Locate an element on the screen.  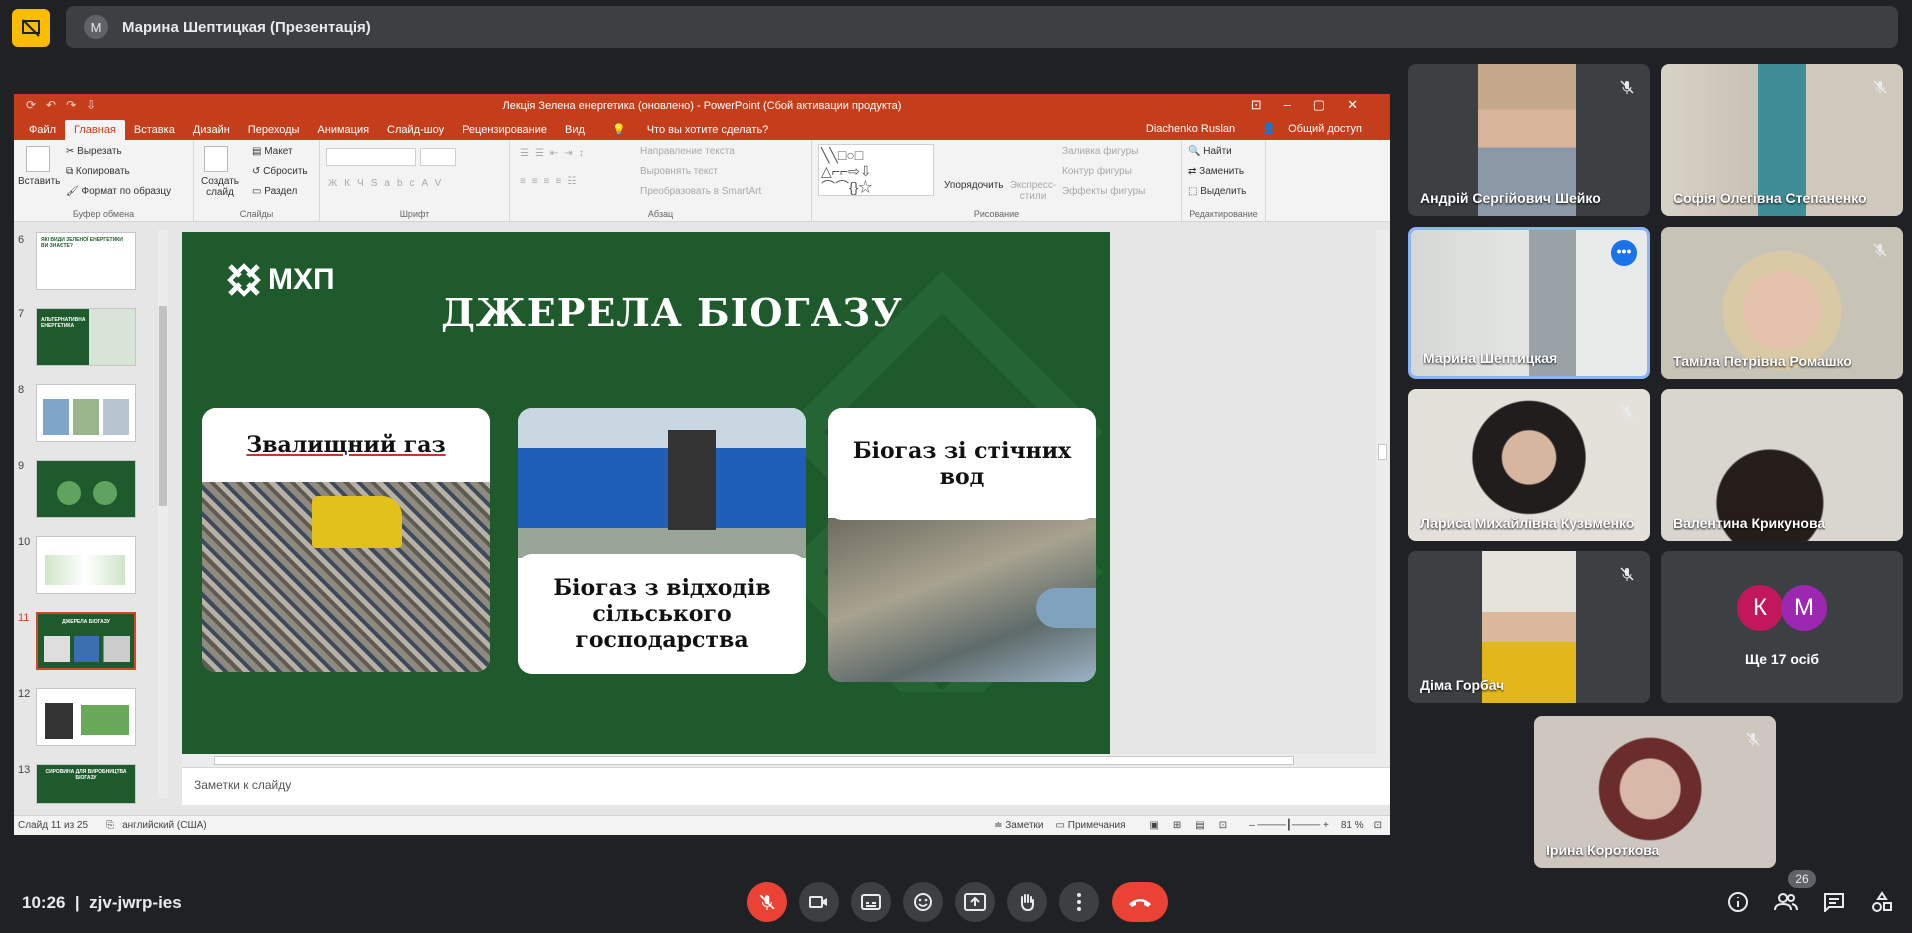
reset-button: ↺ Сбросить is located at coordinates (280, 171).